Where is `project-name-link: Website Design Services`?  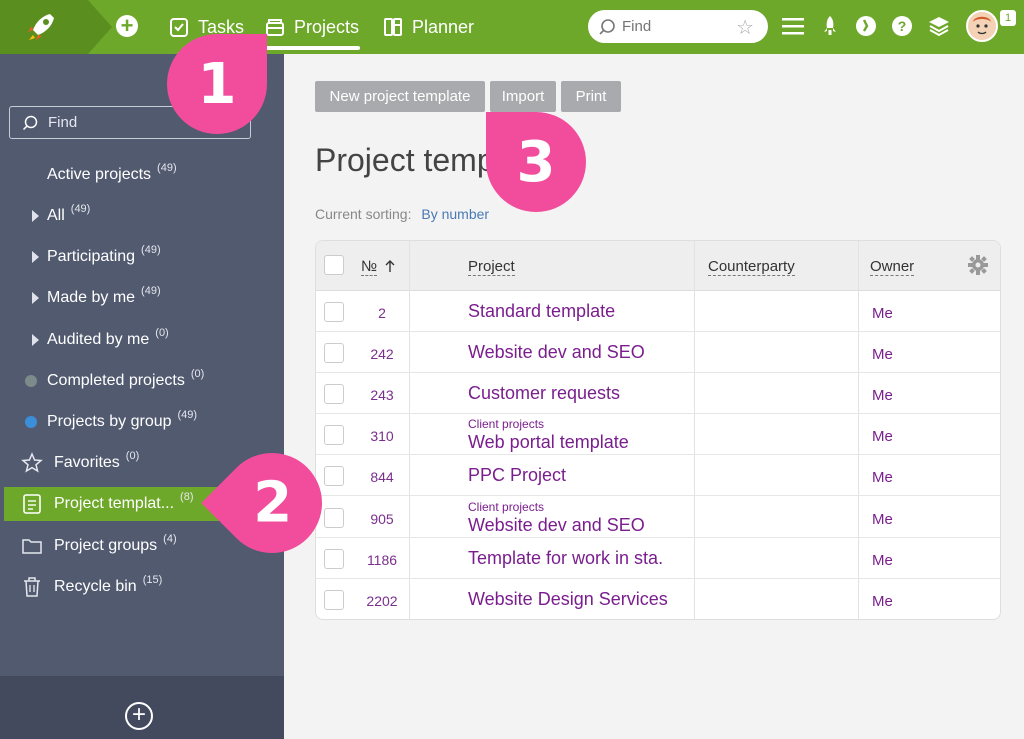
project-name-link: Website Design Services is located at coordinates (568, 599).